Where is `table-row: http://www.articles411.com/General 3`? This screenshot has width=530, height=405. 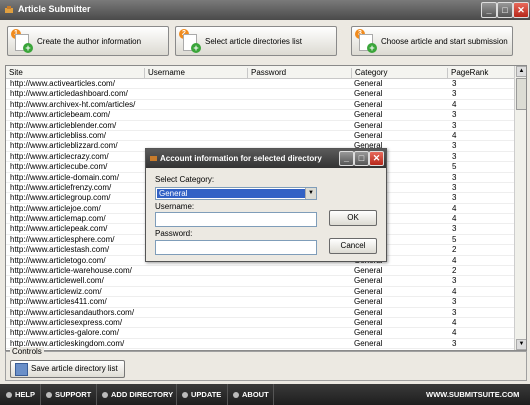
table-row: http://www.articles411.com/General 3 is located at coordinates (260, 302).